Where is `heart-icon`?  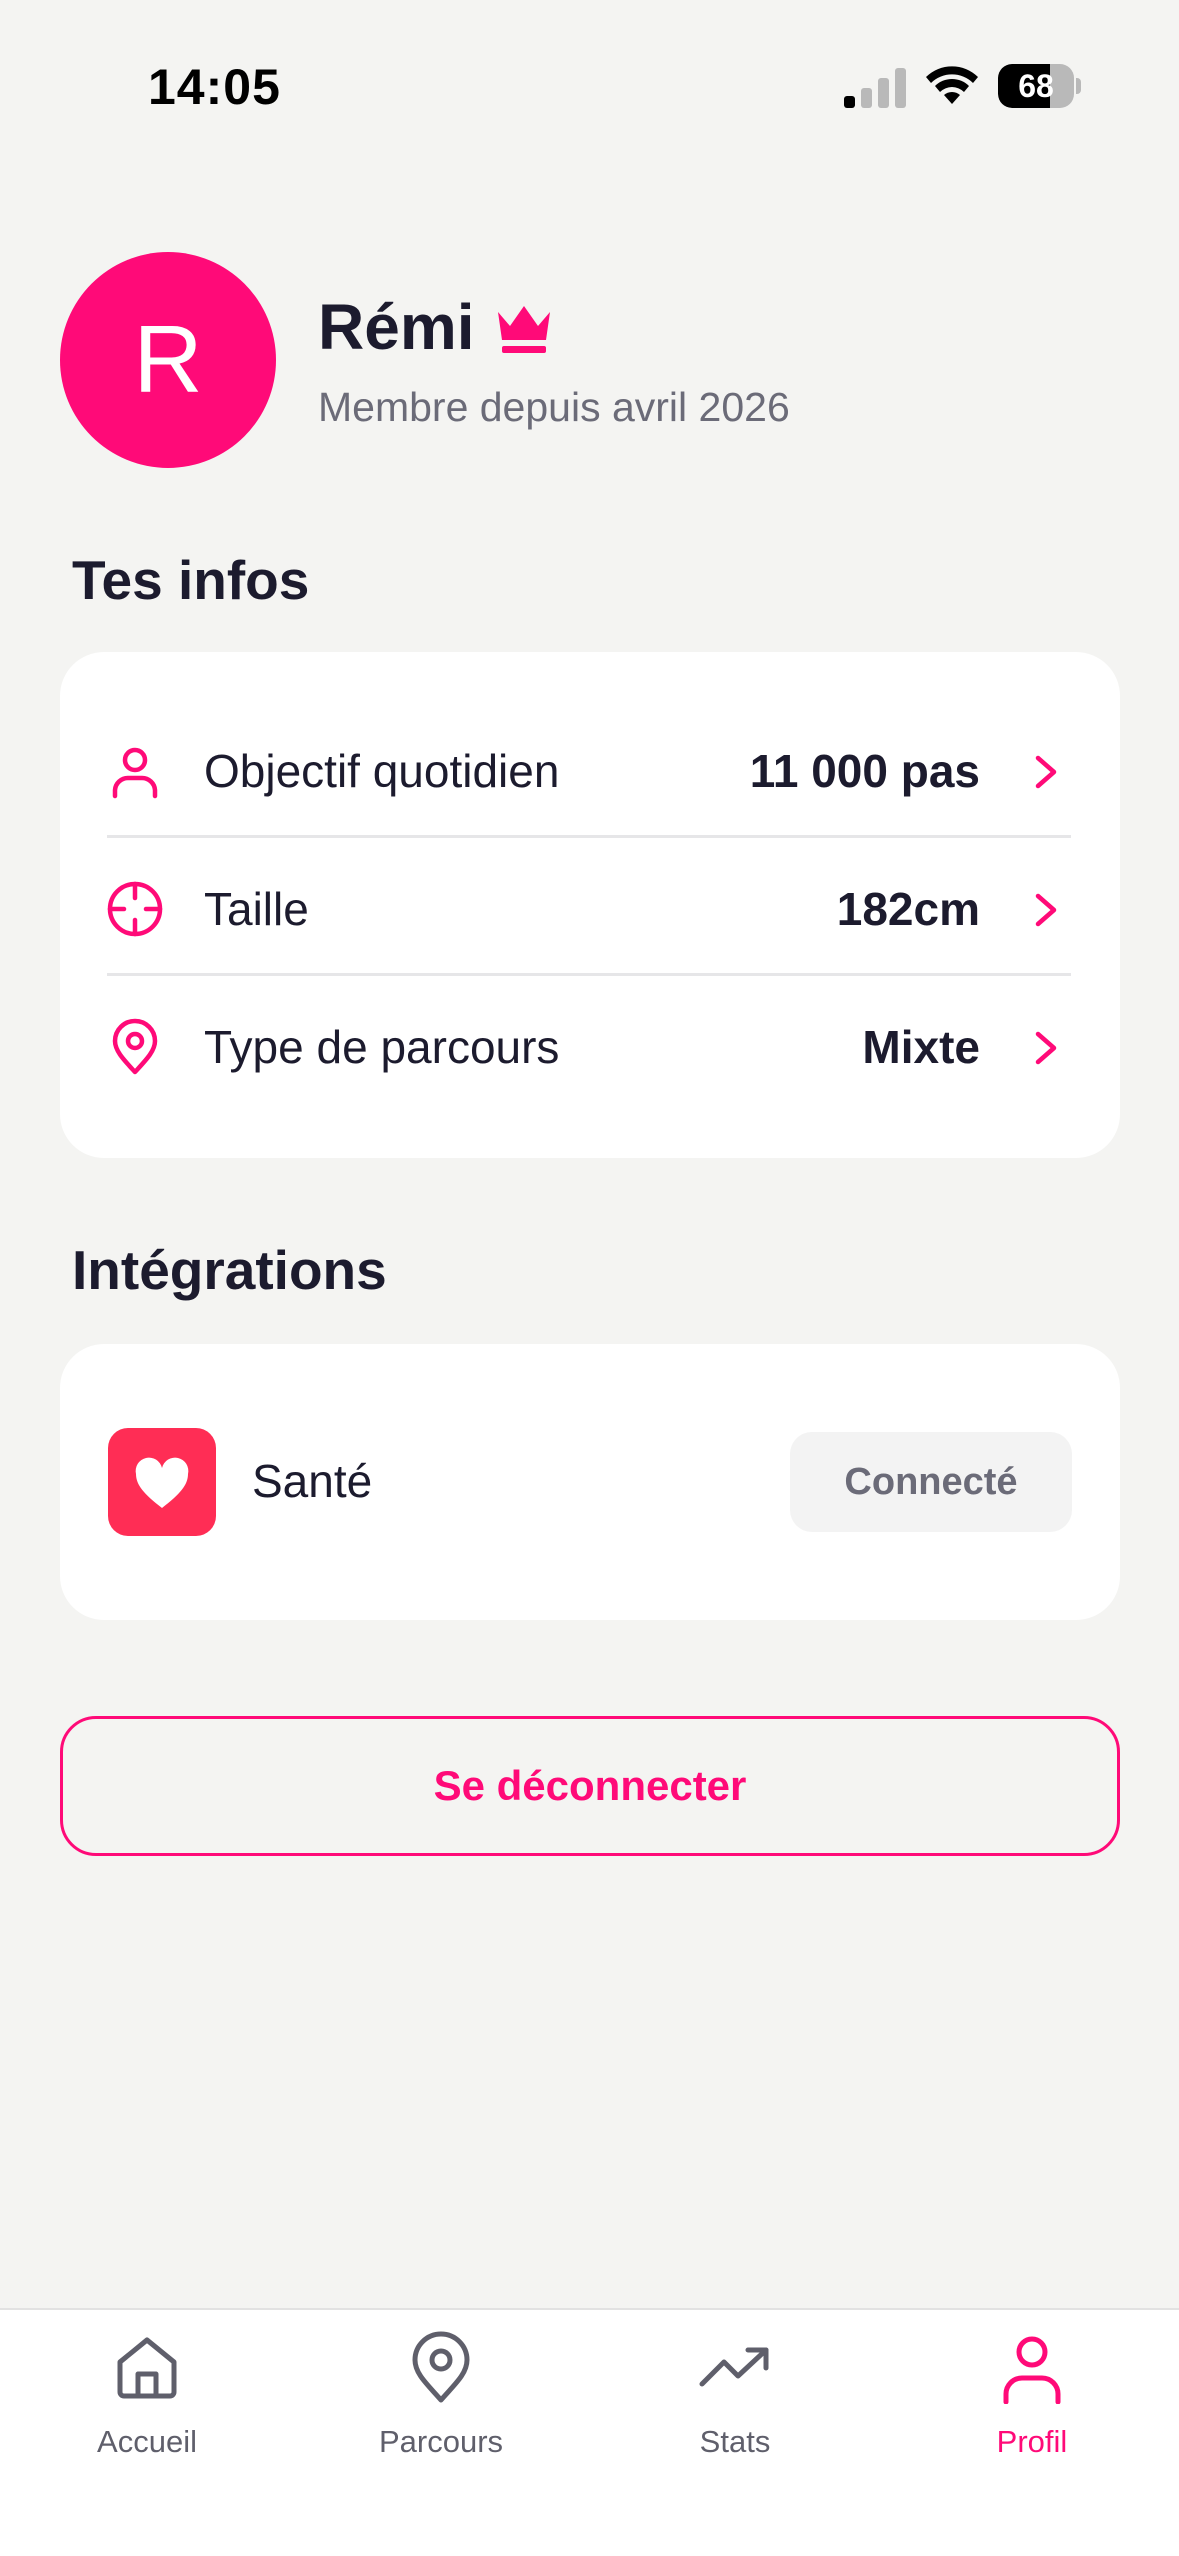 heart-icon is located at coordinates (162, 1482).